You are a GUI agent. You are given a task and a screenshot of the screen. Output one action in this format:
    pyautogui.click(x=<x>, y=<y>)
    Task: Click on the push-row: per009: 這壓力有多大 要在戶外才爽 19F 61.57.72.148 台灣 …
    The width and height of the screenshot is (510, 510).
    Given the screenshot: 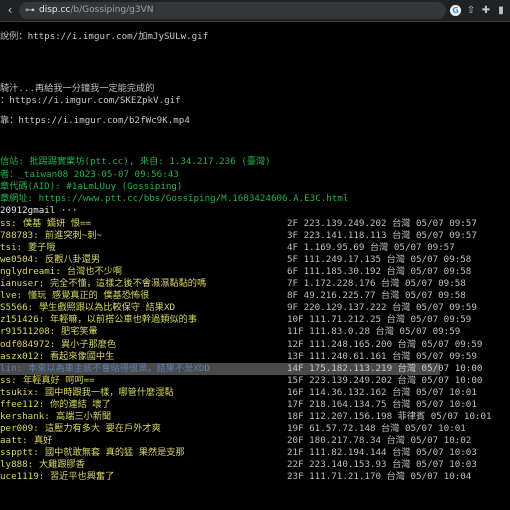 What is the action you would take?
    pyautogui.click(x=233, y=428)
    